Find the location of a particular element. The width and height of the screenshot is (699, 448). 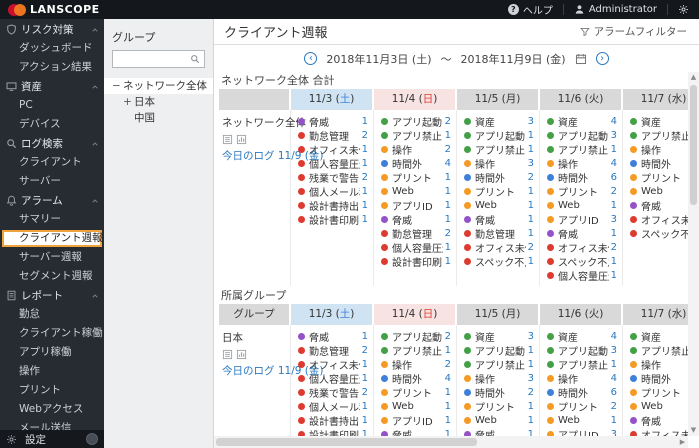

settings-button: 設定 is located at coordinates (52, 439).